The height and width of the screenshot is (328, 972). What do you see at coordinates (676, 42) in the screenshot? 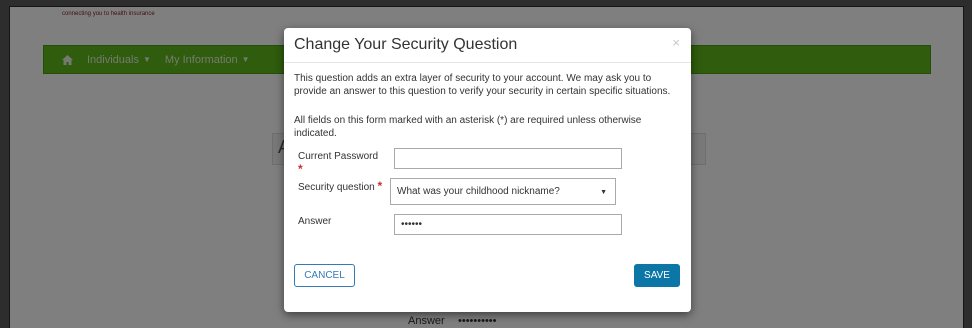
I see `close-icon: ×` at bounding box center [676, 42].